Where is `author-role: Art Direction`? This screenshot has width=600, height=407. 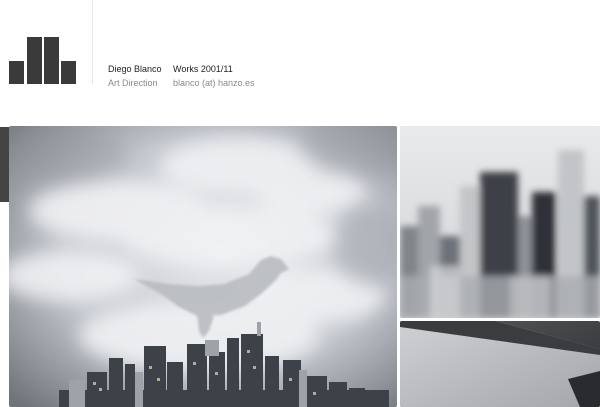 author-role: Art Direction is located at coordinates (133, 83).